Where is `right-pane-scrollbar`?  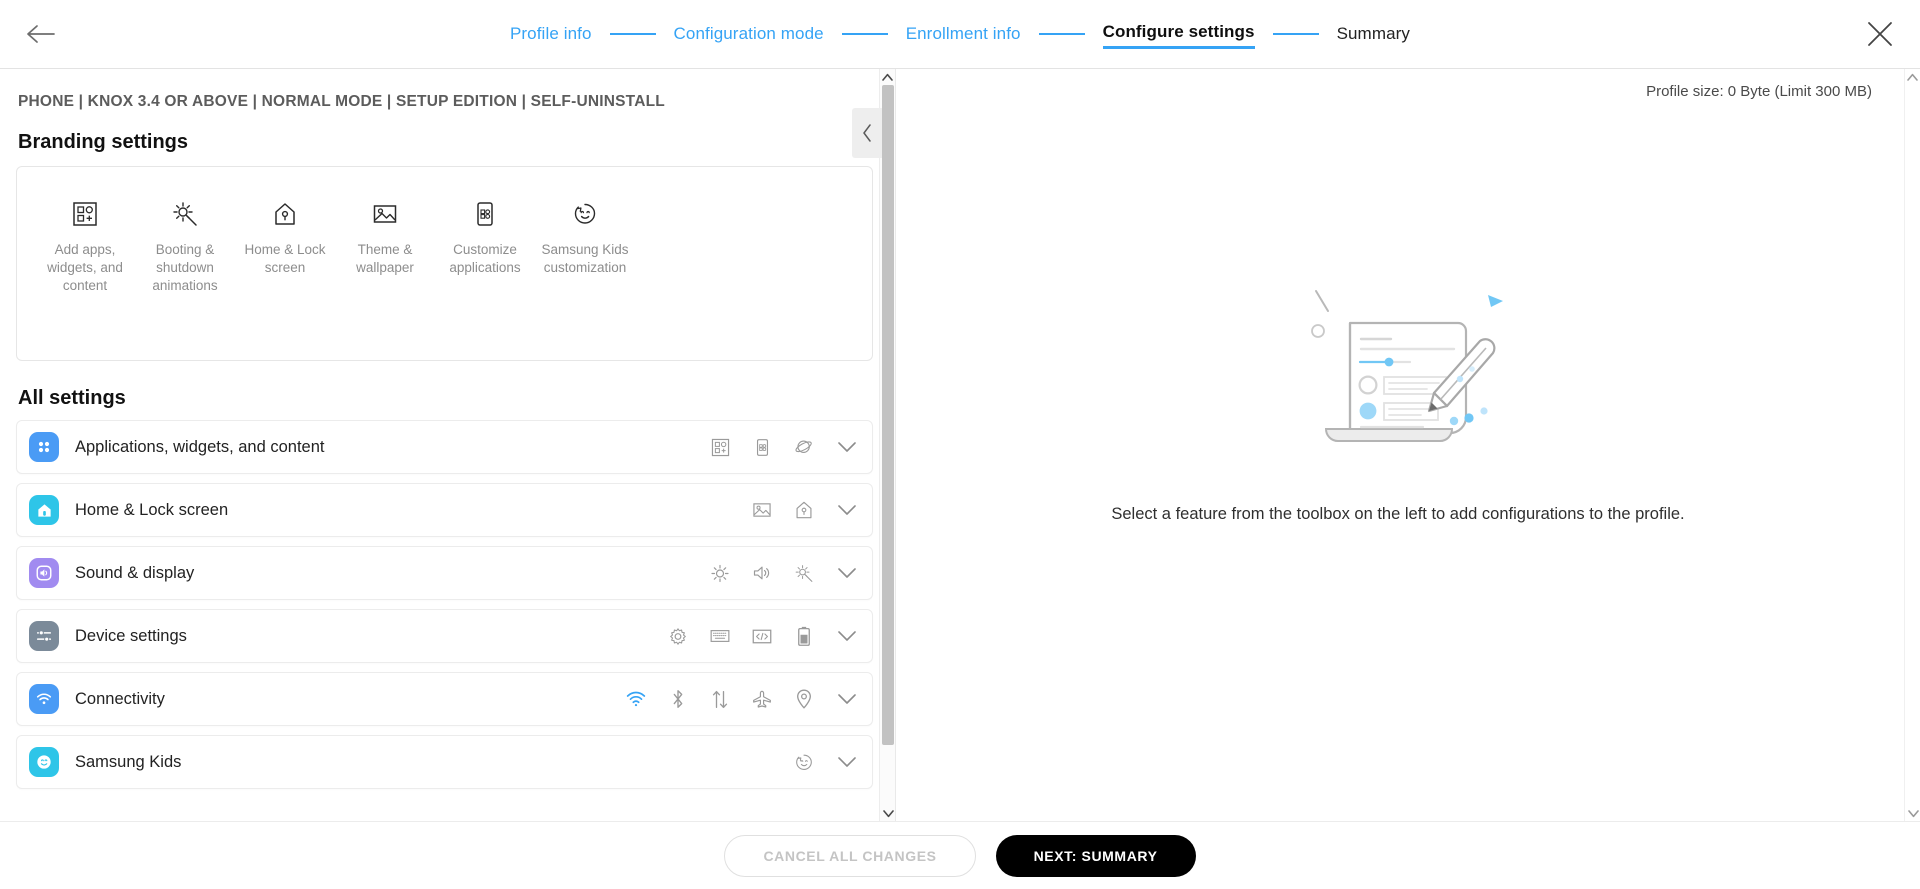 right-pane-scrollbar is located at coordinates (1912, 445).